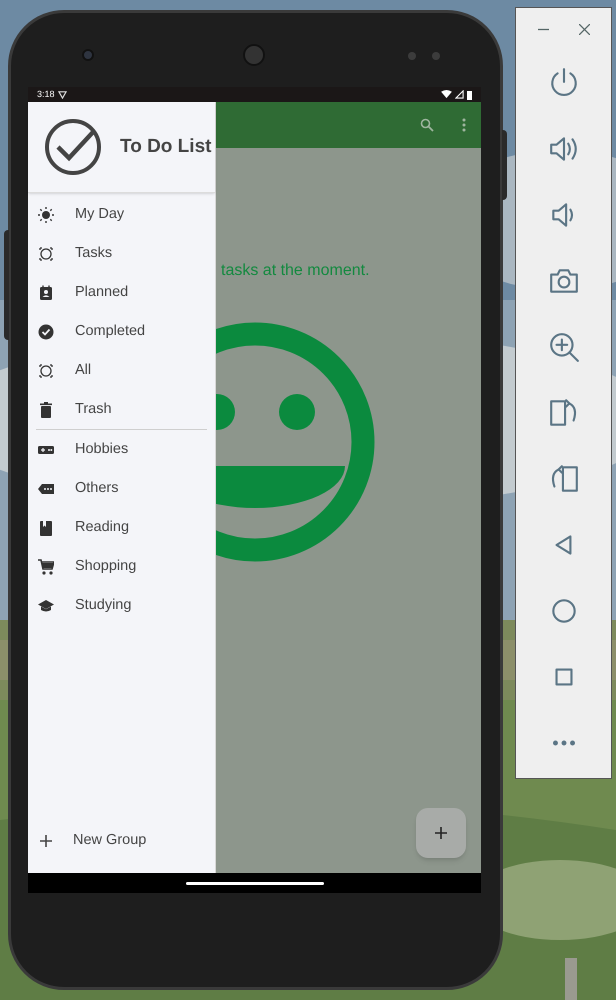 This screenshot has width=616, height=1000. What do you see at coordinates (121, 566) in the screenshot?
I see `drawer-item: Shopping` at bounding box center [121, 566].